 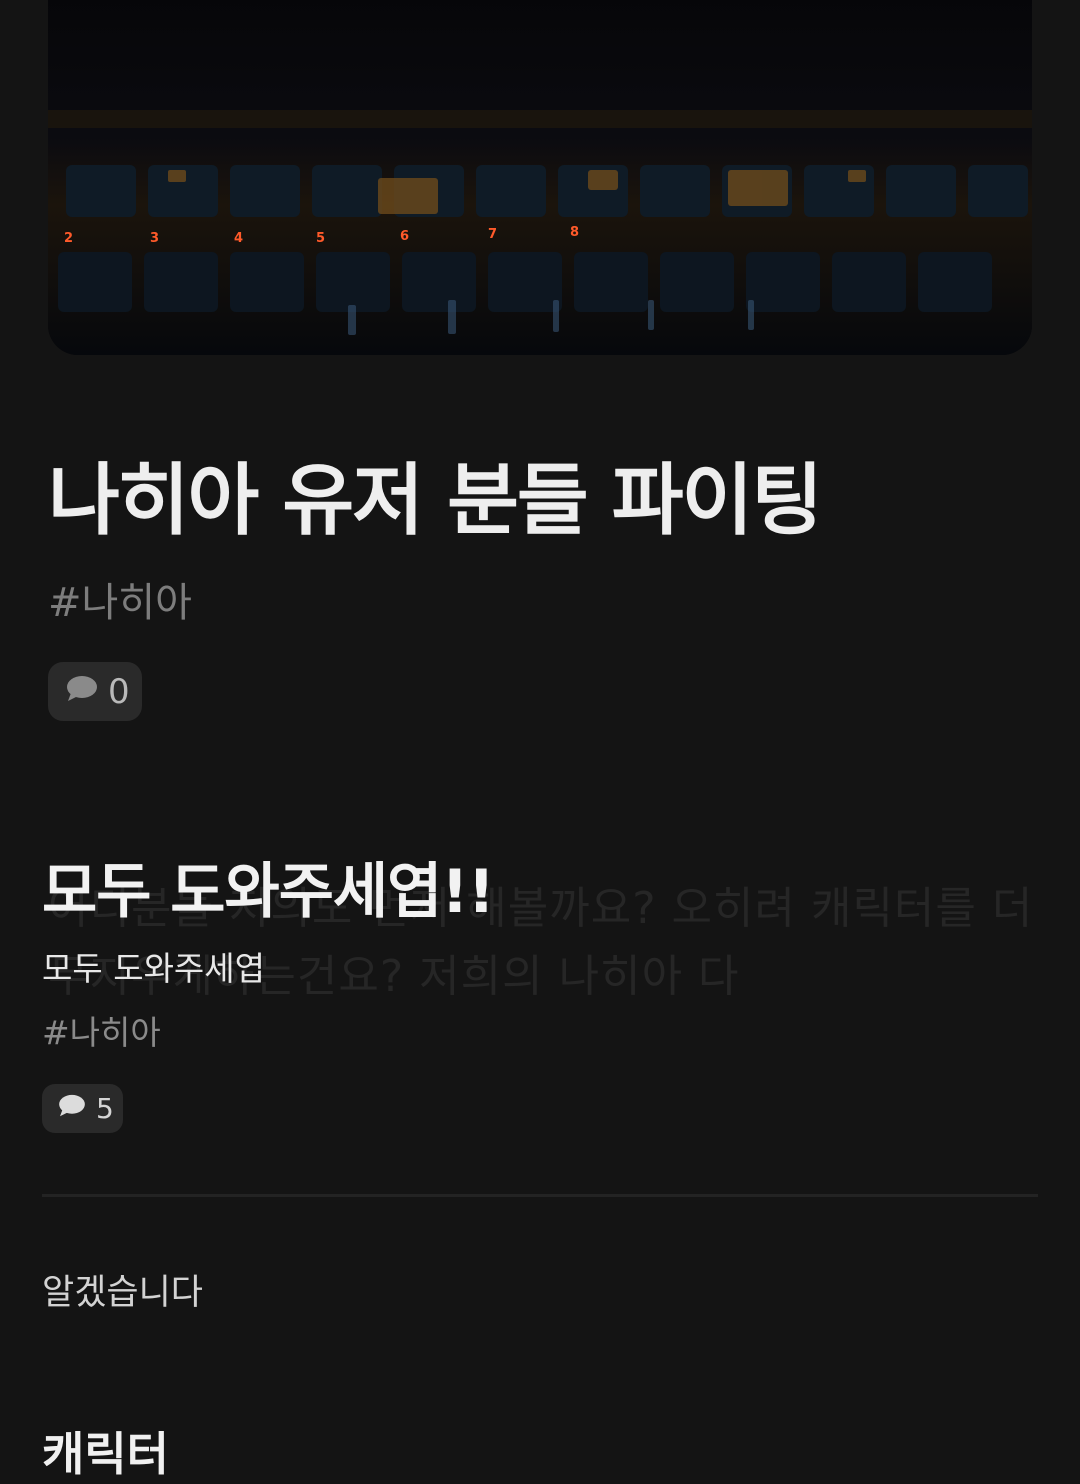 What do you see at coordinates (435, 494) in the screenshot?
I see `post-title: 나히아 유저 분들 파이팅` at bounding box center [435, 494].